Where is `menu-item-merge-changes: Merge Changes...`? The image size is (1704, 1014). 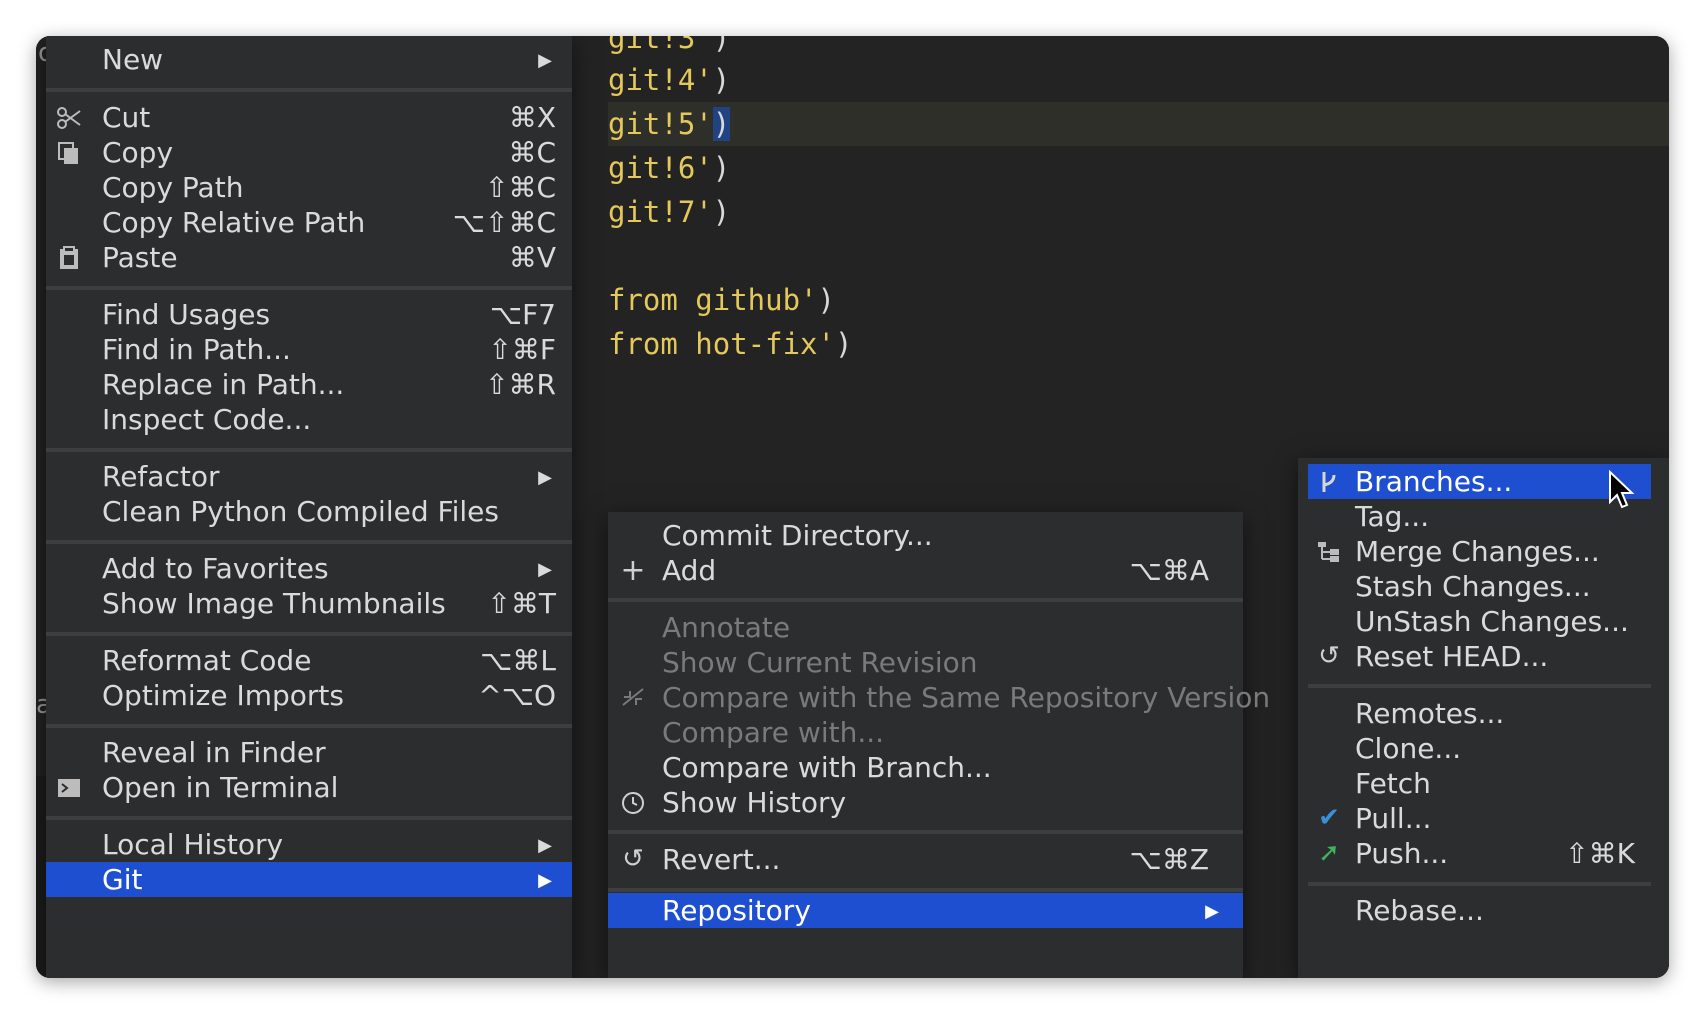 menu-item-merge-changes: Merge Changes... is located at coordinates (1479, 551).